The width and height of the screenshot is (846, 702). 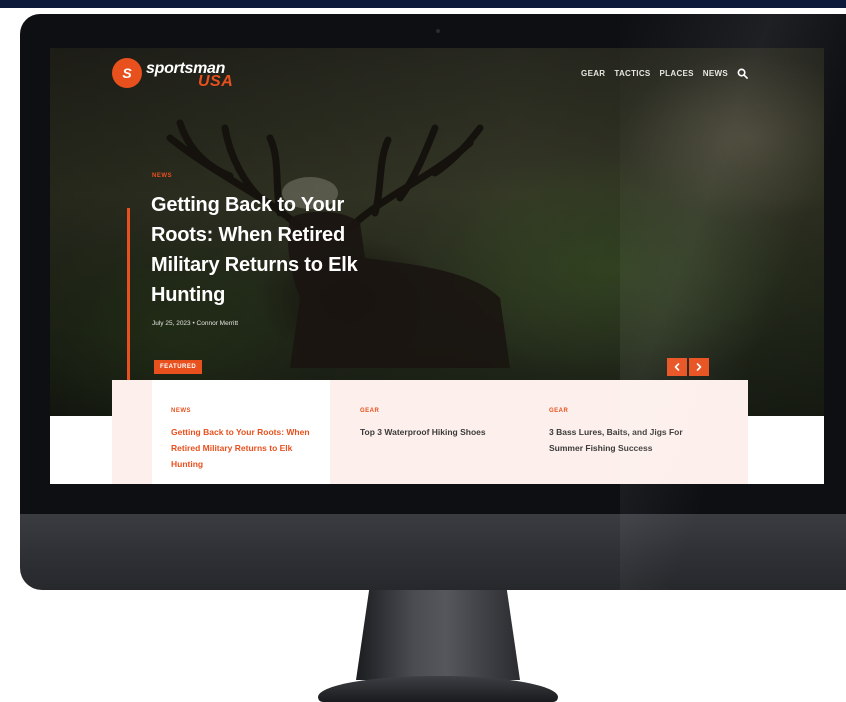 I want to click on nav-gear: GEAR, so click(x=593, y=73).